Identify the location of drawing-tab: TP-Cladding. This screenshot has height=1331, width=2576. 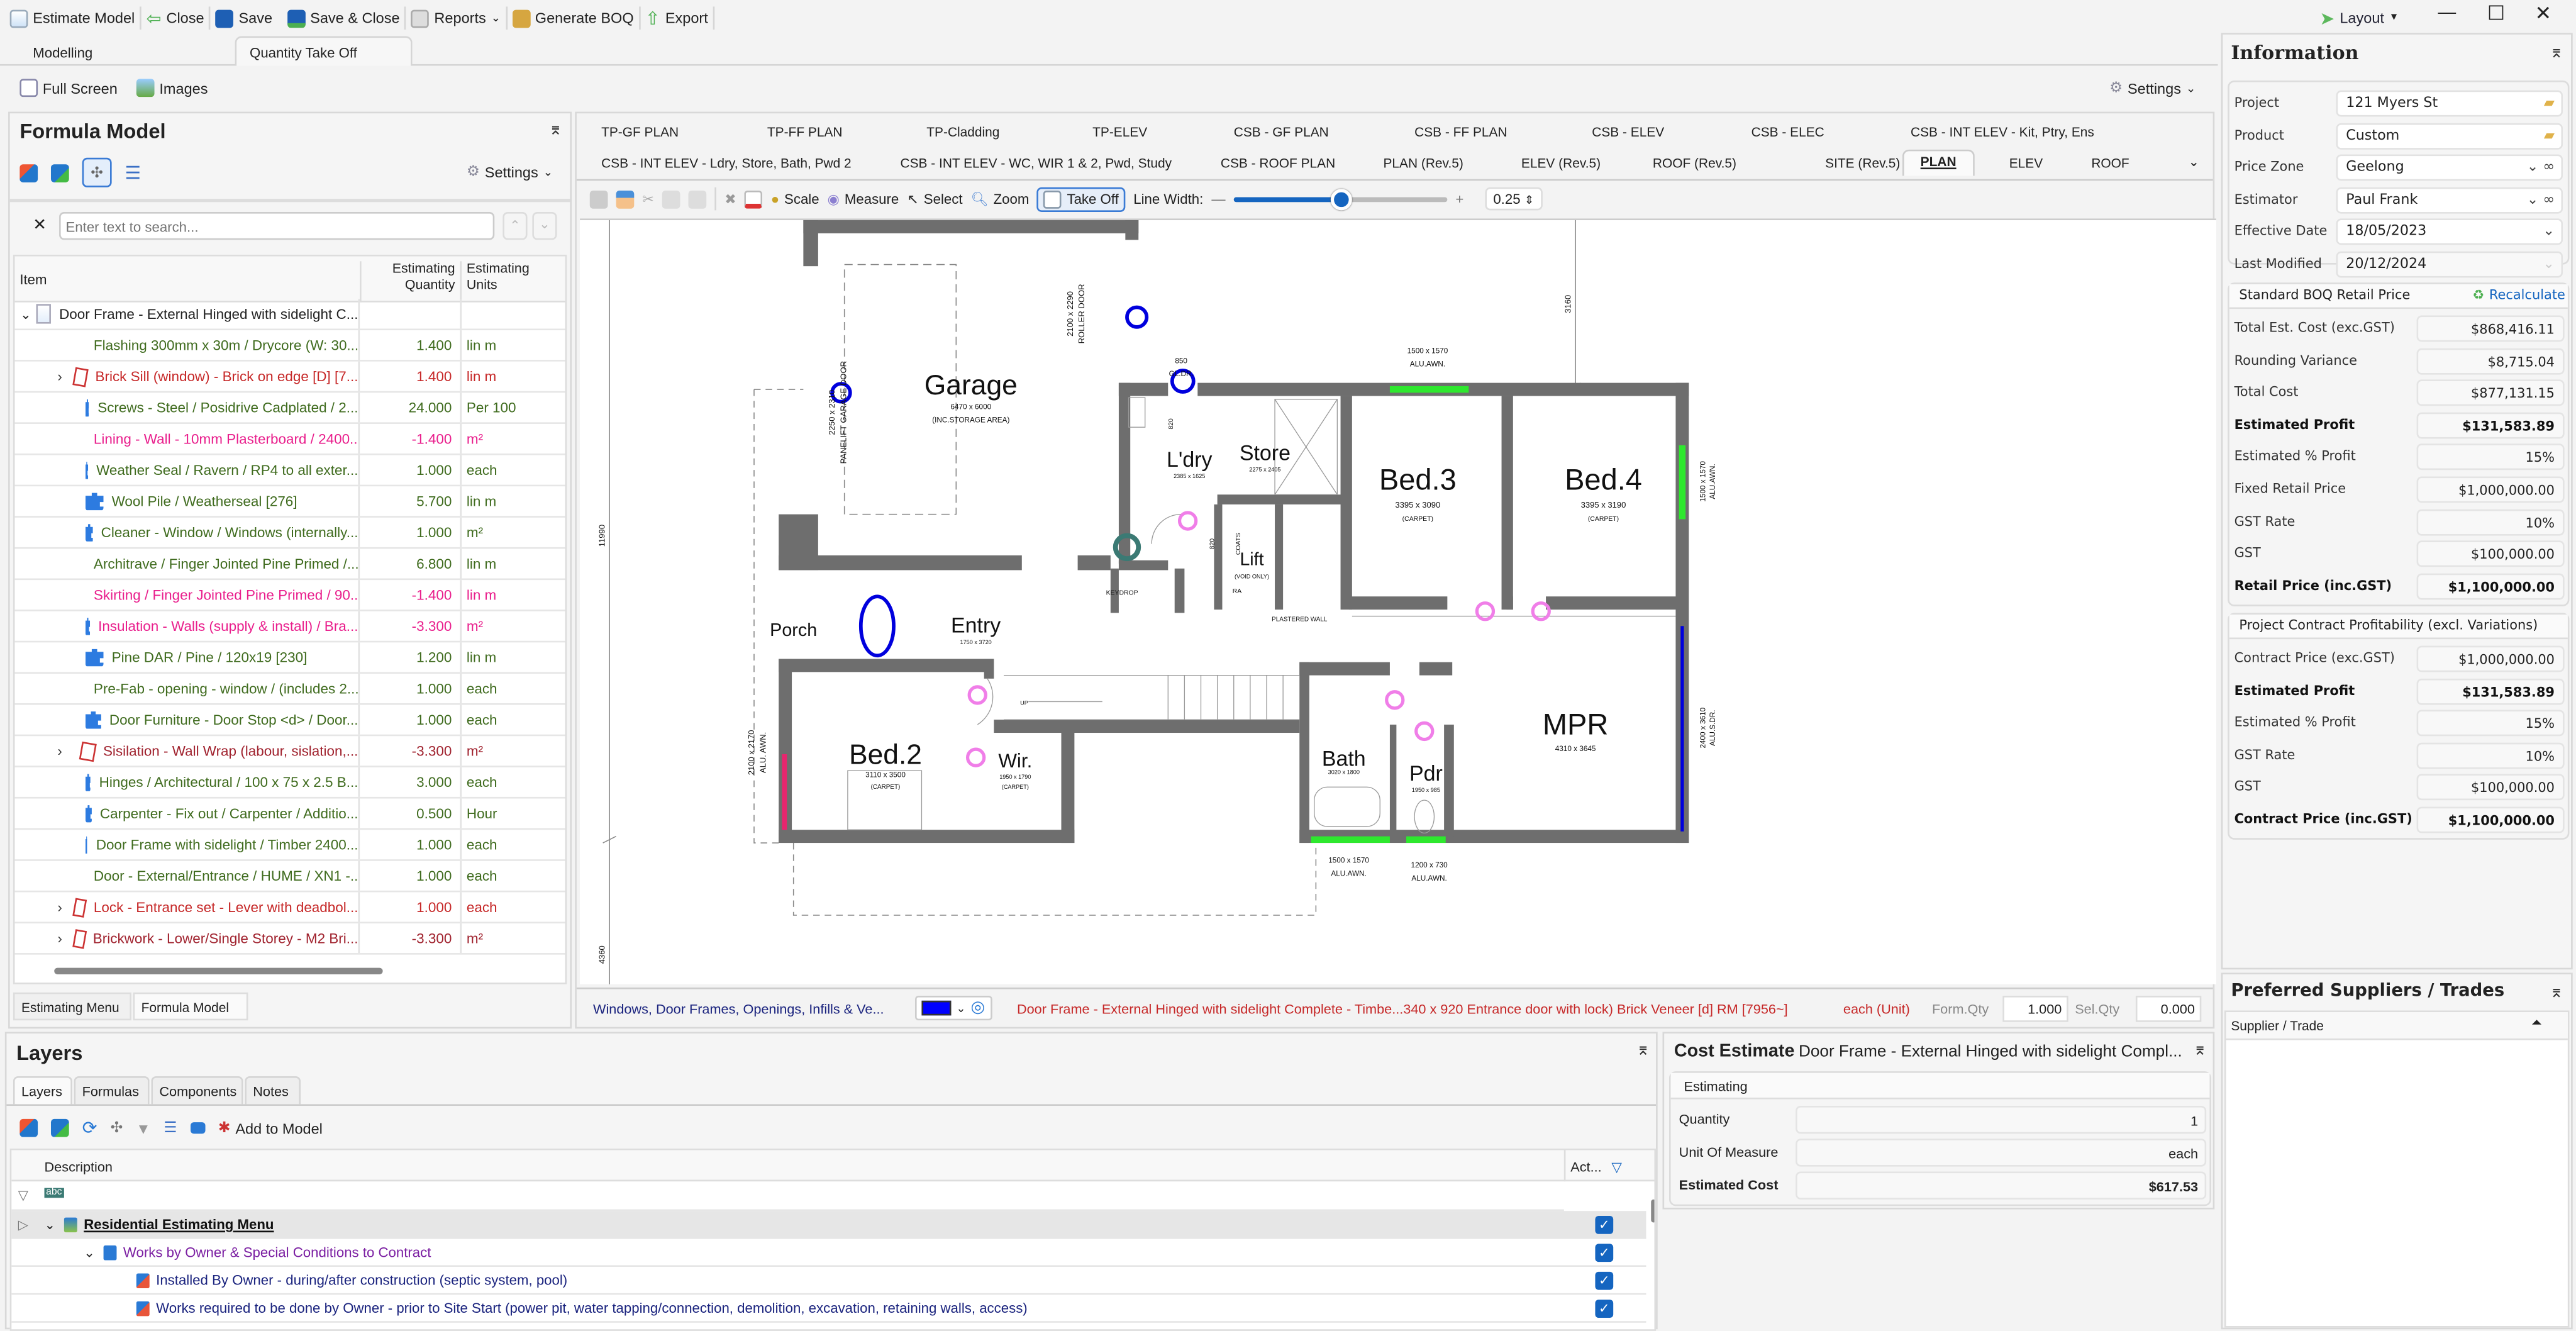
(962, 132).